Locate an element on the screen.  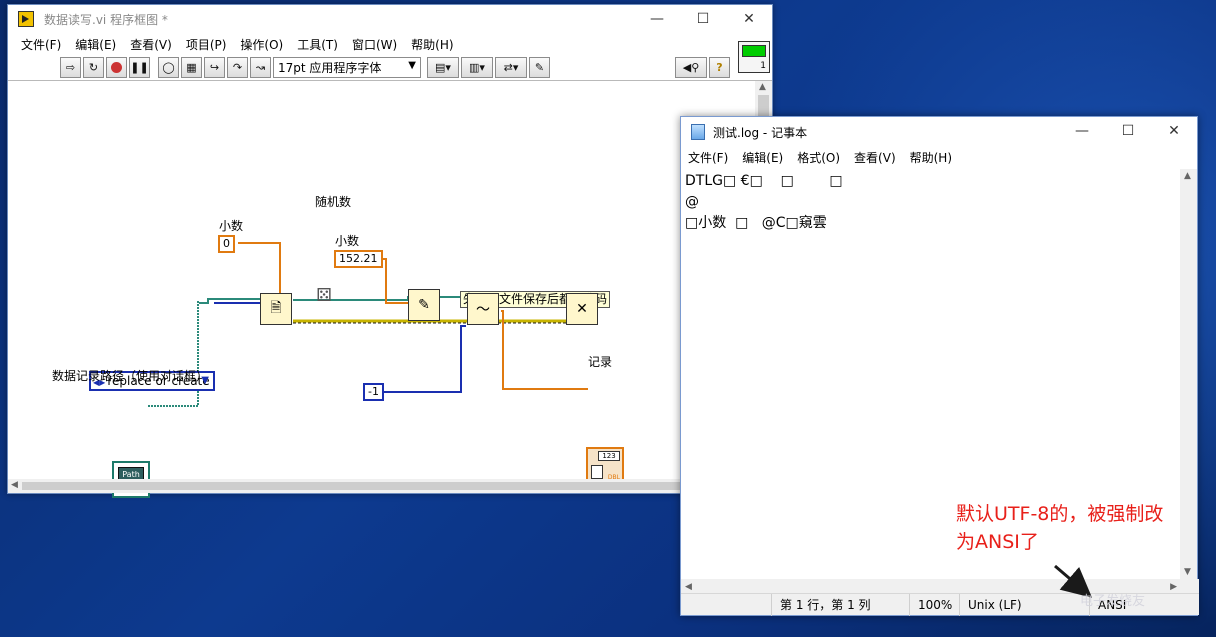
align-objects-icon: ▤▾ is located at coordinates (443, 67).